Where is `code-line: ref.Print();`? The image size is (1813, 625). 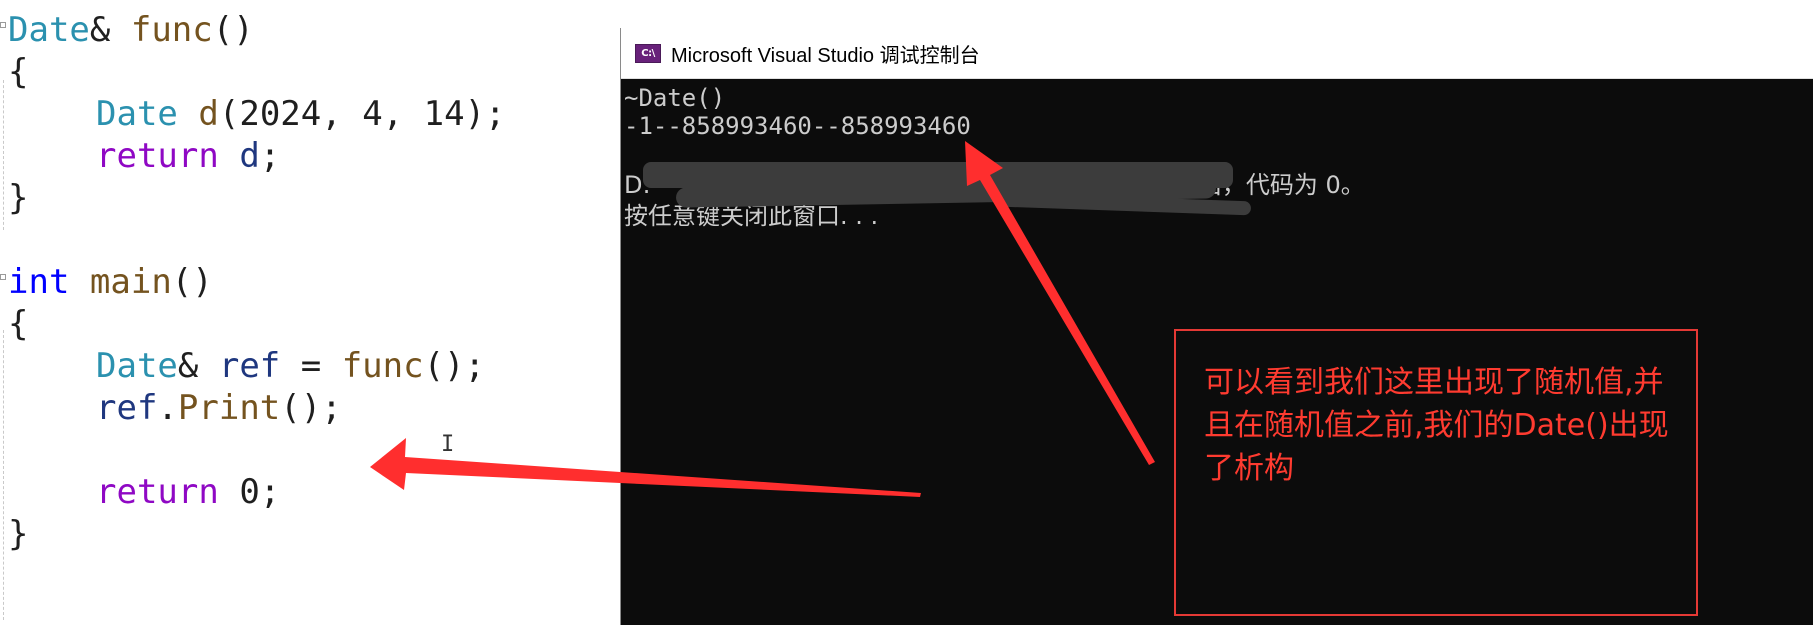 code-line: ref.Print(); is located at coordinates (175, 408).